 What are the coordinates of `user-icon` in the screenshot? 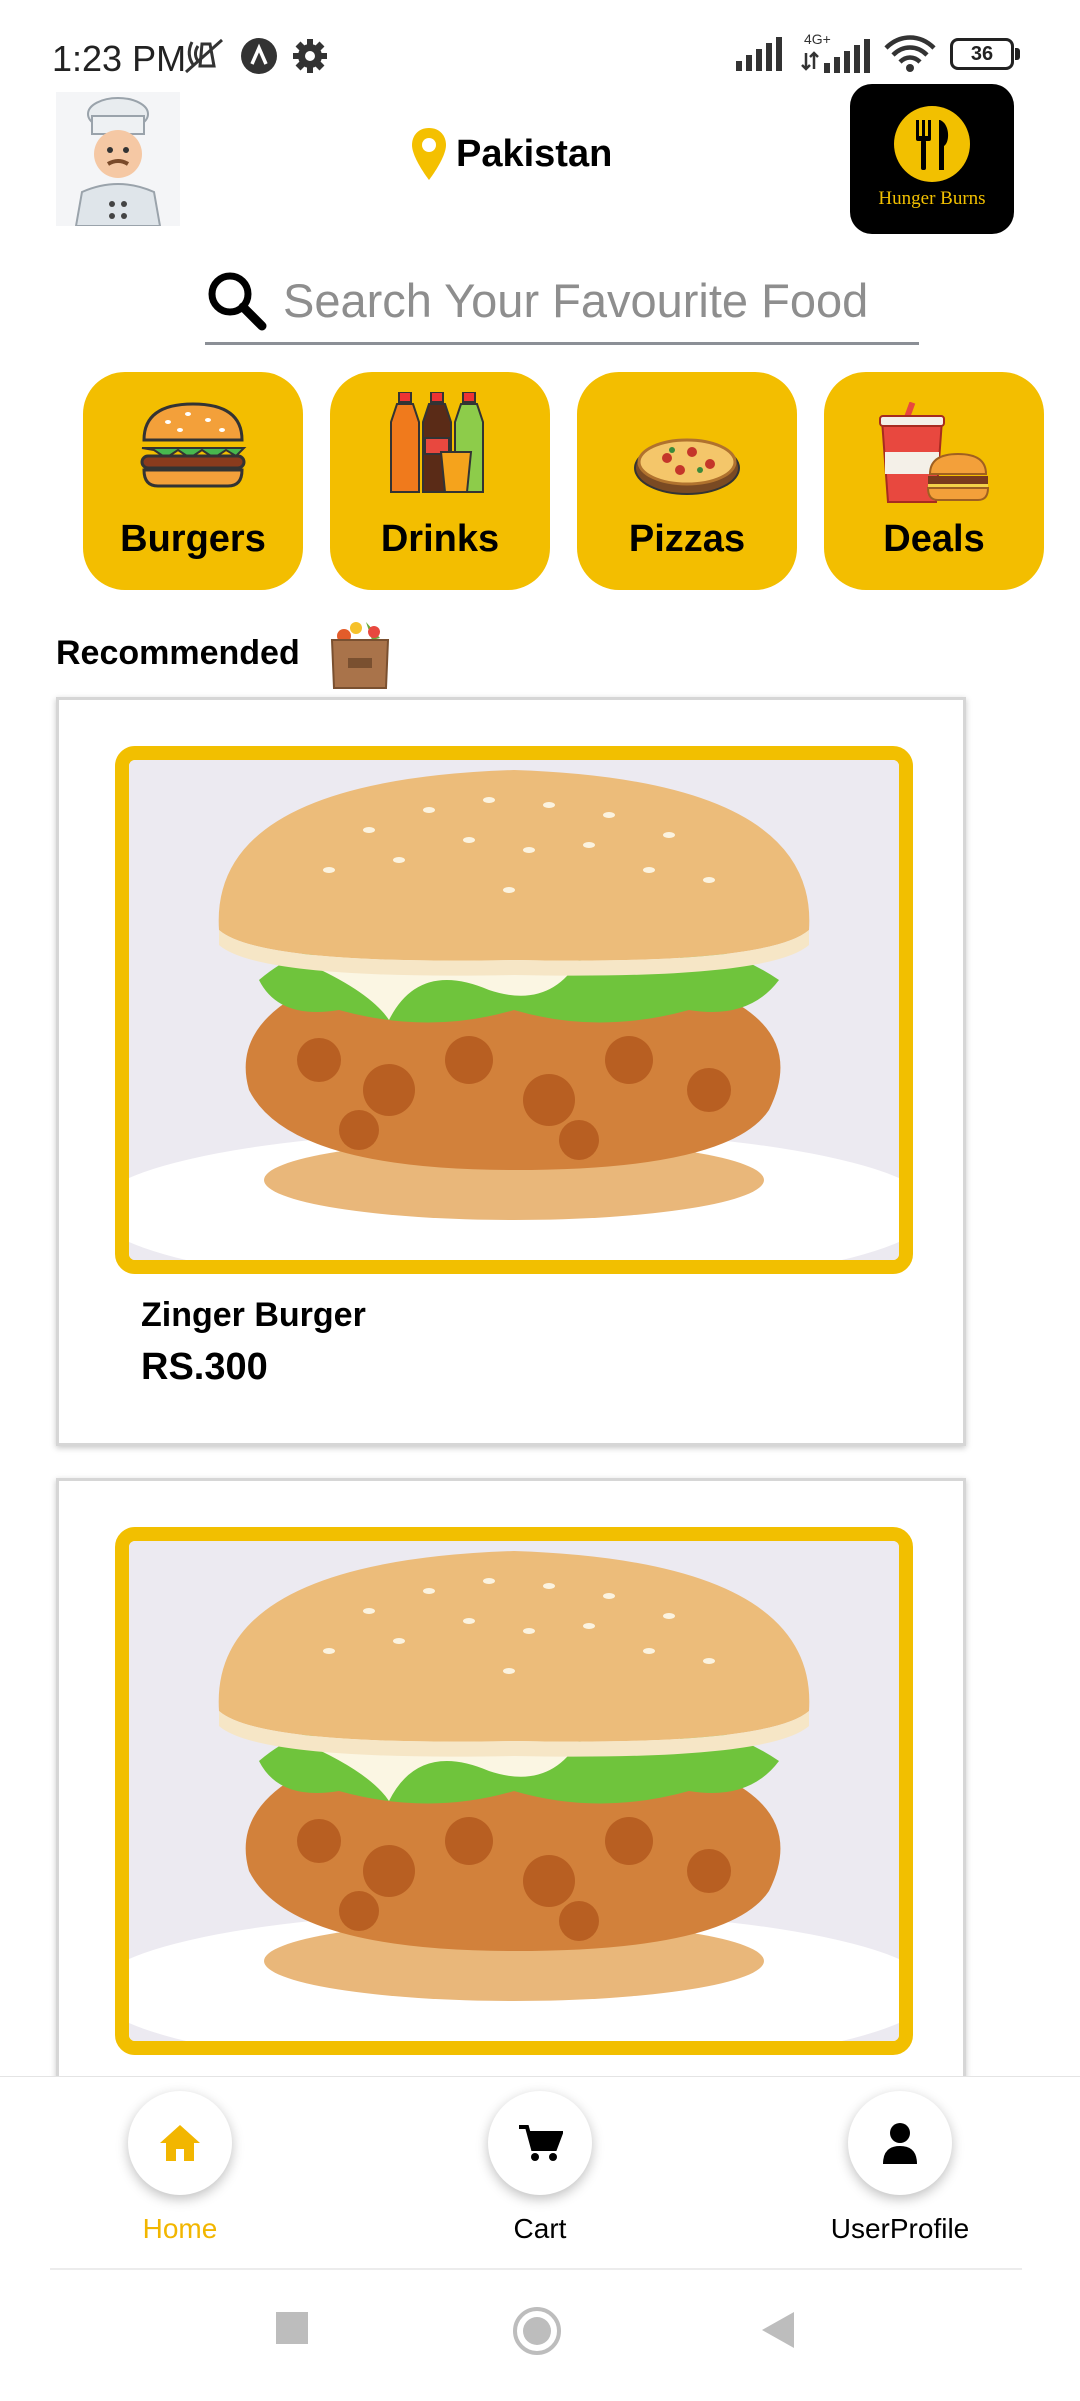 It's located at (900, 2143).